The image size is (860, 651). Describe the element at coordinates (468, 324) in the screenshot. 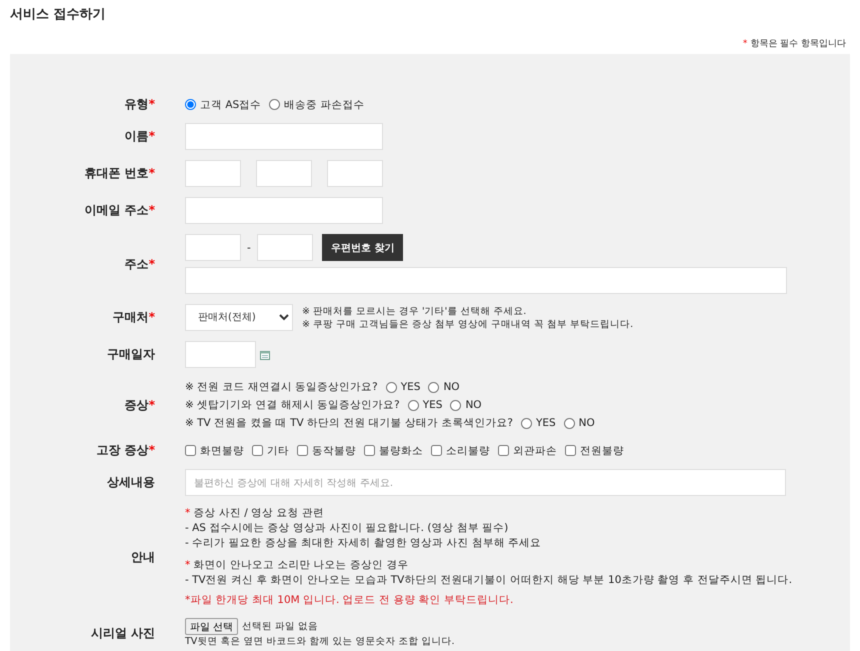

I see `note-text: ※ 쿠팡 구매 고객님들은 증상 첨부 영상에 구매내역 꼭 첨부 부탁드립니다.` at that location.